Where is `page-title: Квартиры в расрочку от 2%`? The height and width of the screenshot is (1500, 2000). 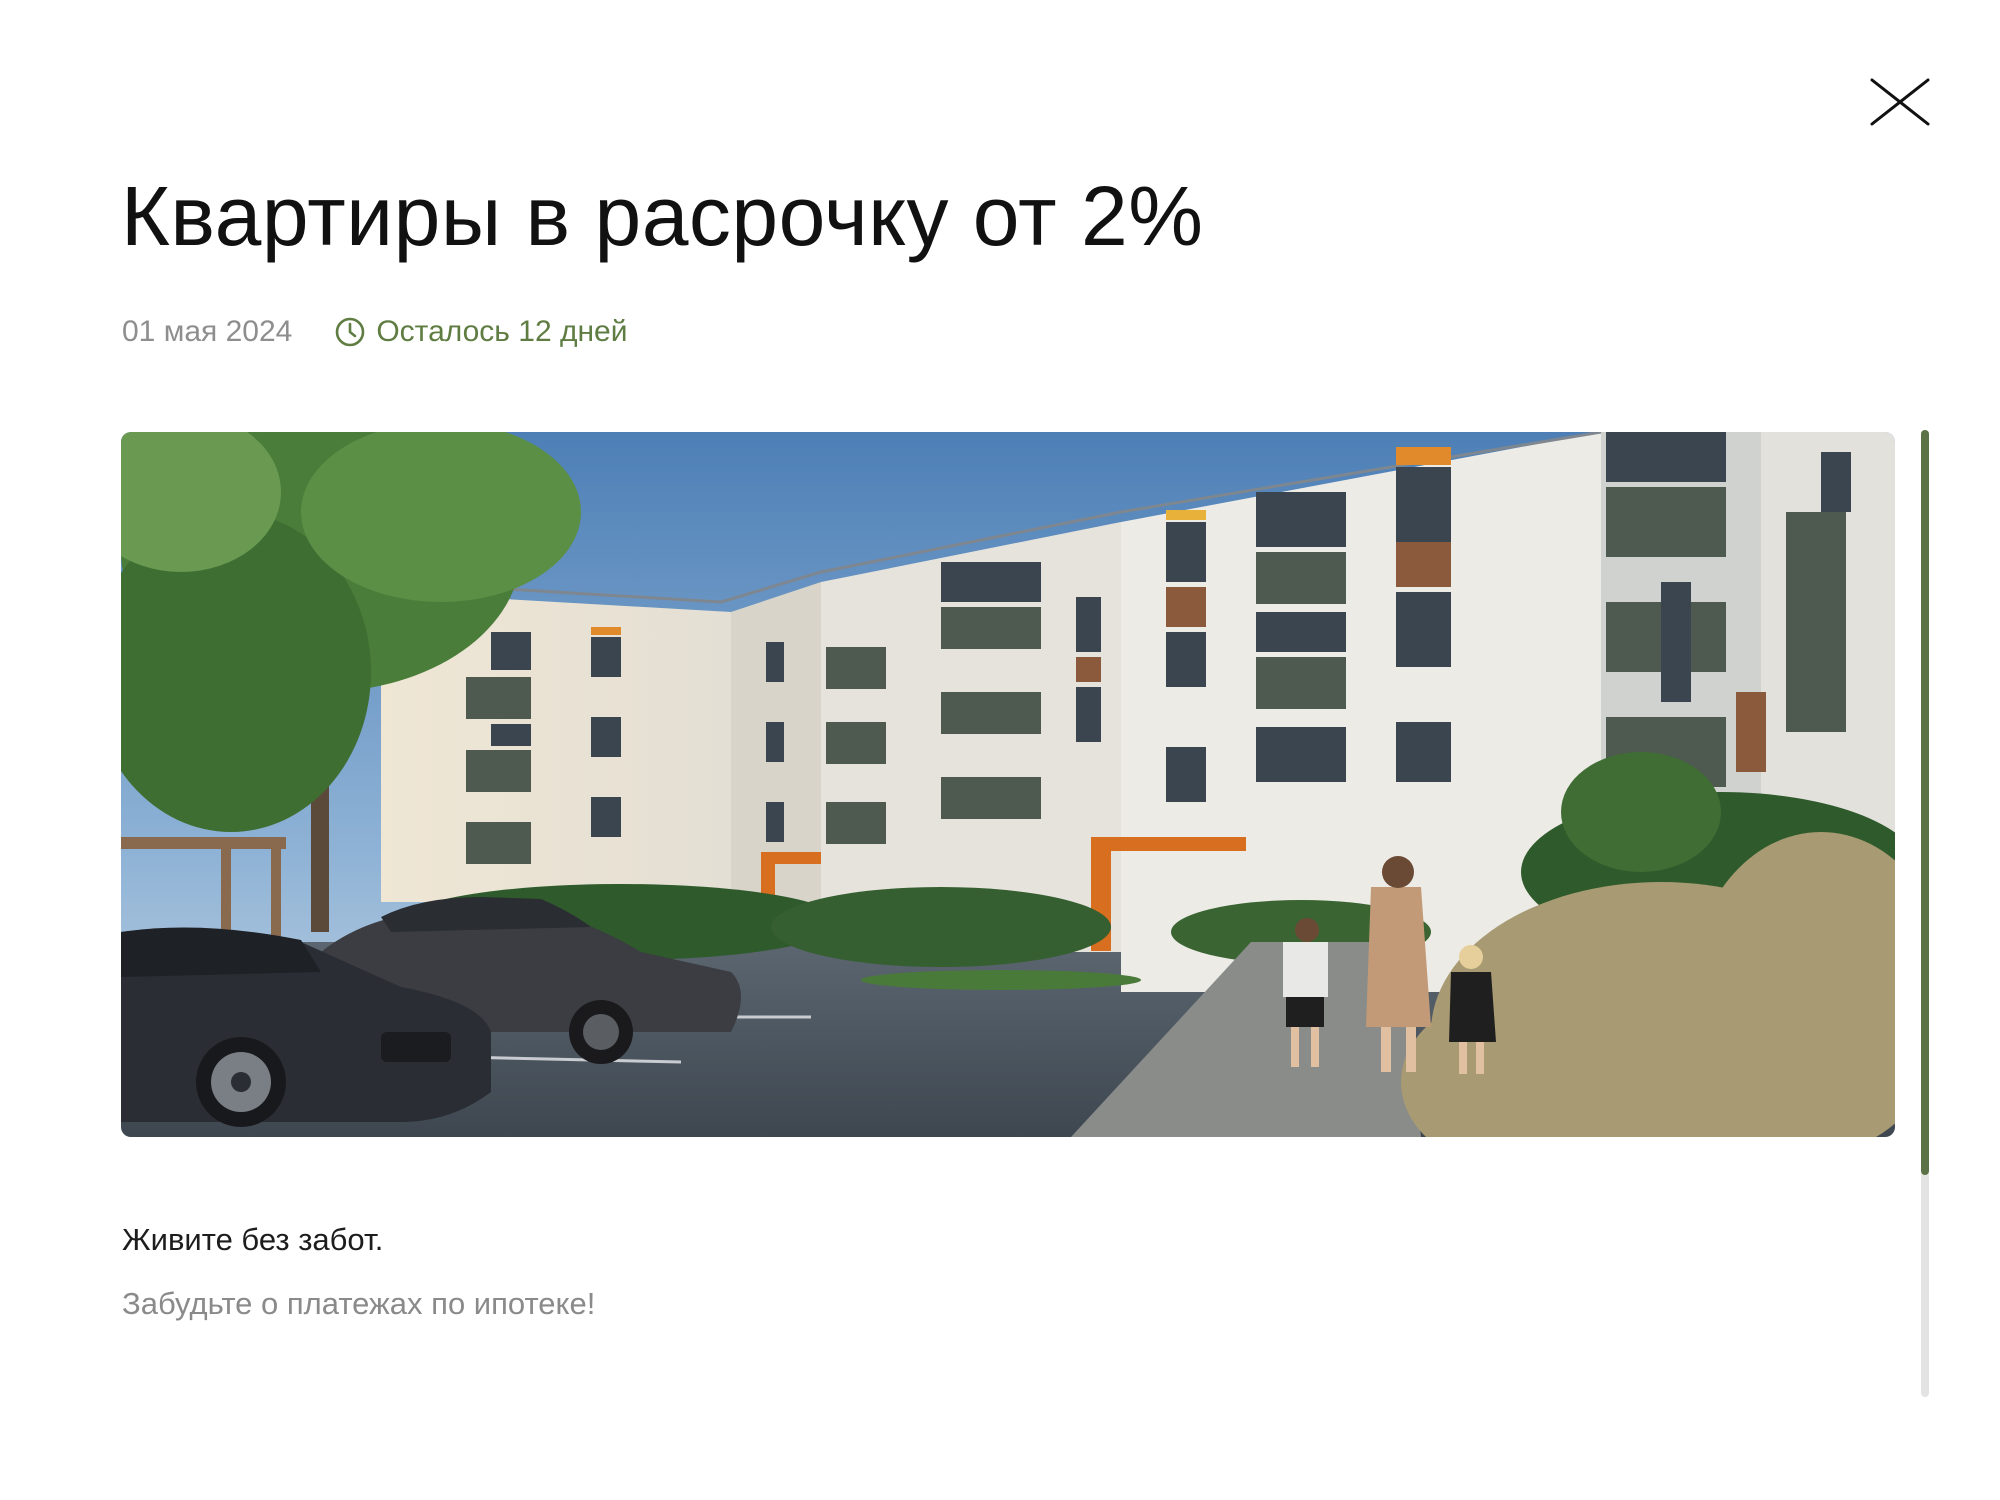
page-title: Квартиры в расрочку от 2% is located at coordinates (662, 216).